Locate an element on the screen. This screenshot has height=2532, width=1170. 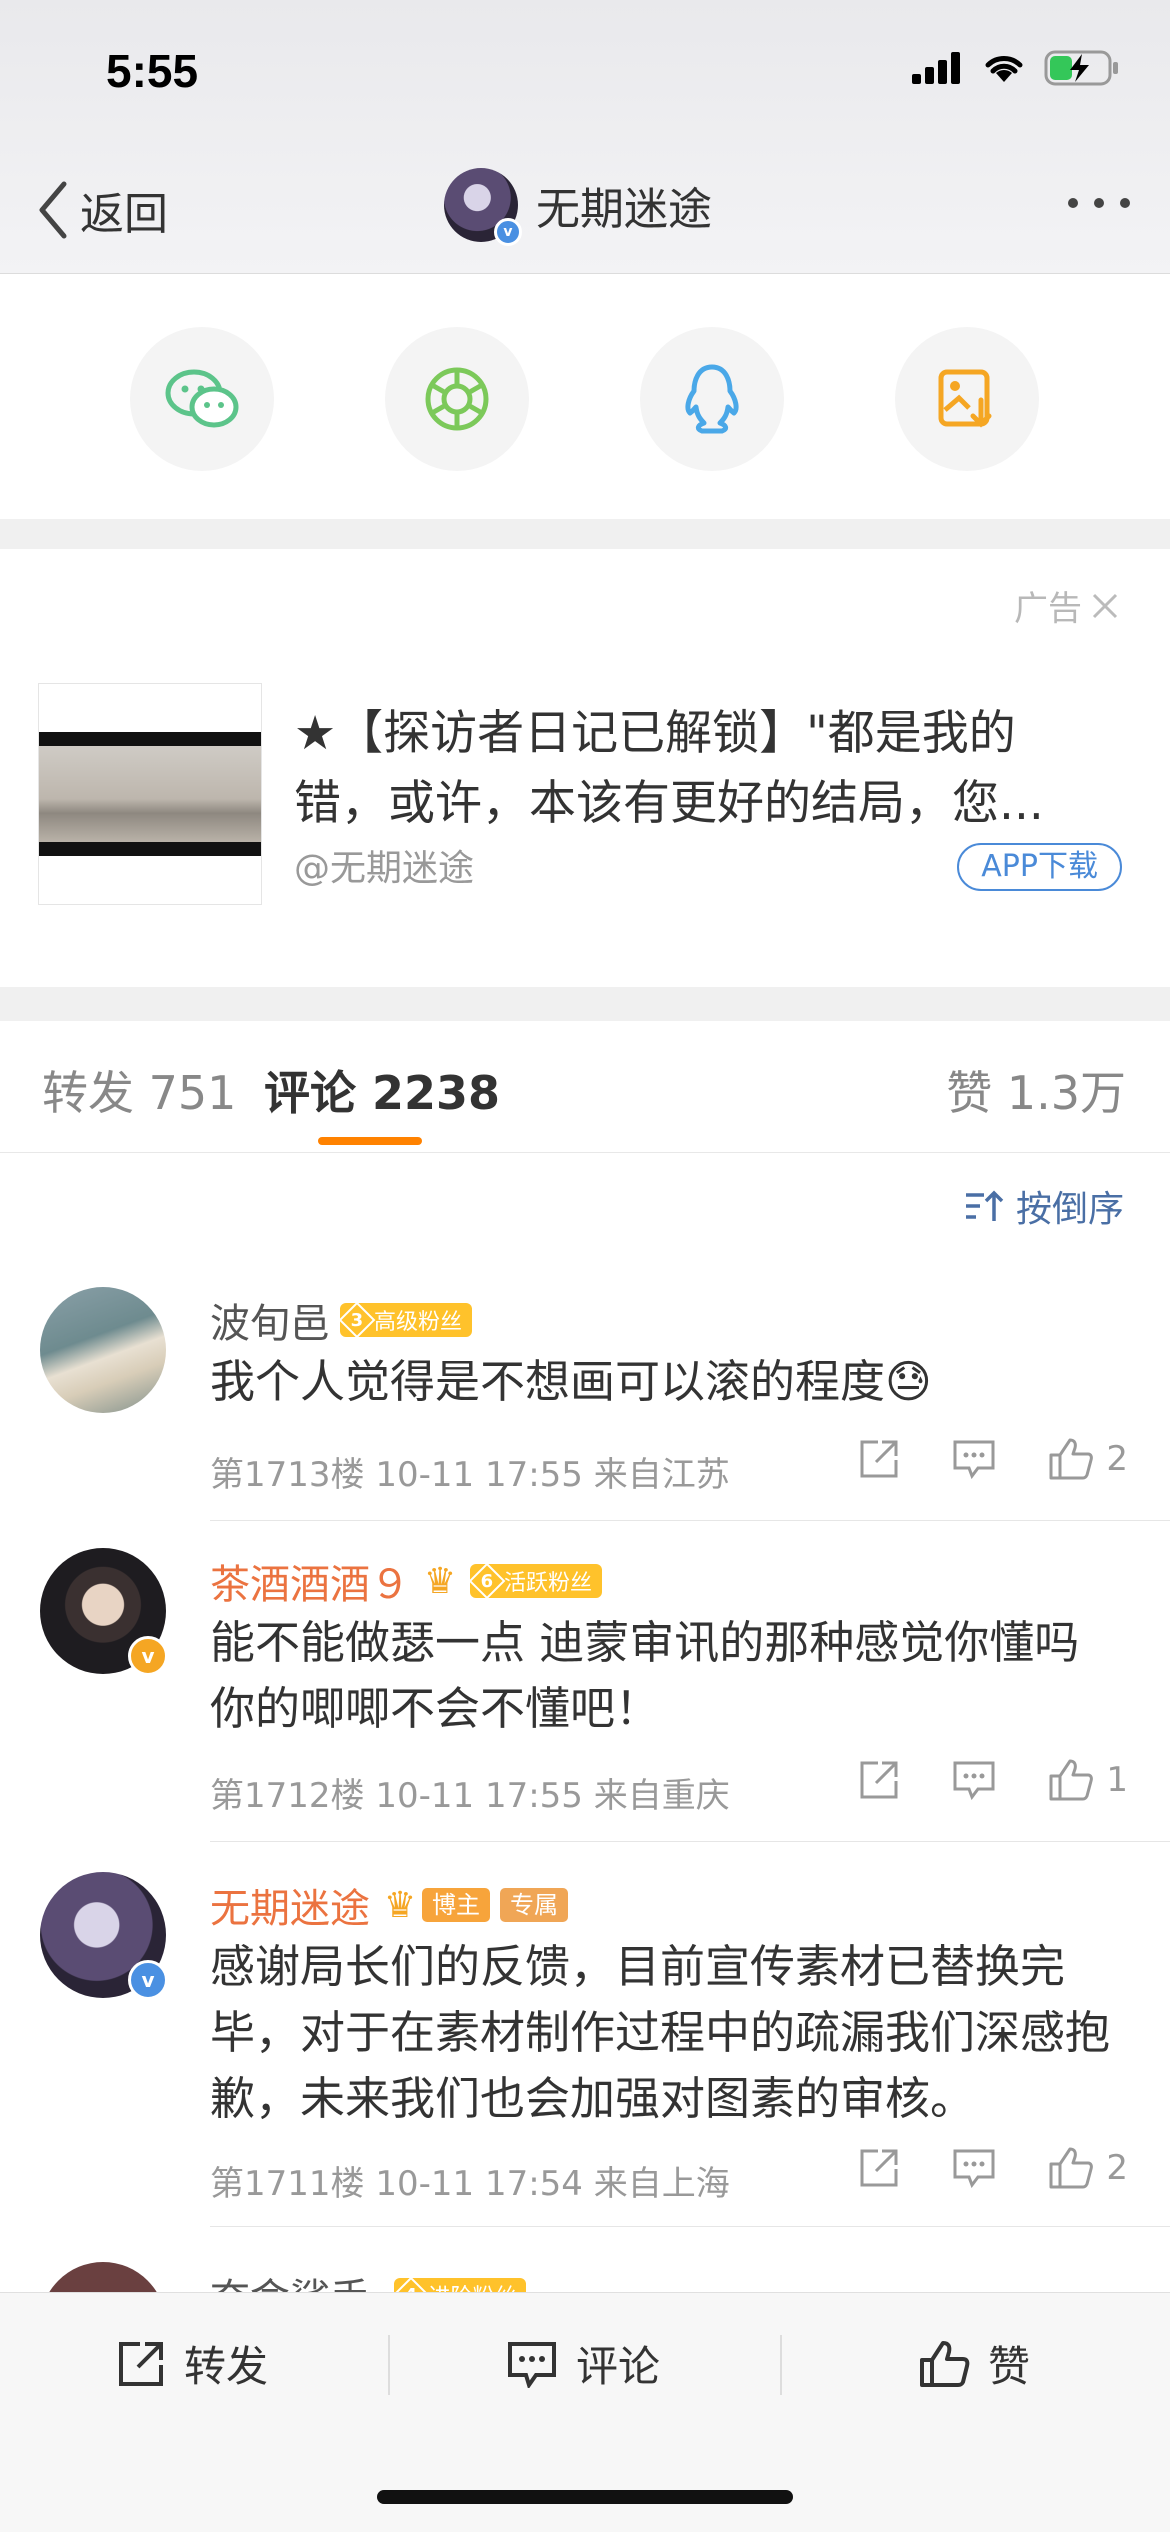
fan-badge: 6 活跃粉丝 is located at coordinates (535, 1581).